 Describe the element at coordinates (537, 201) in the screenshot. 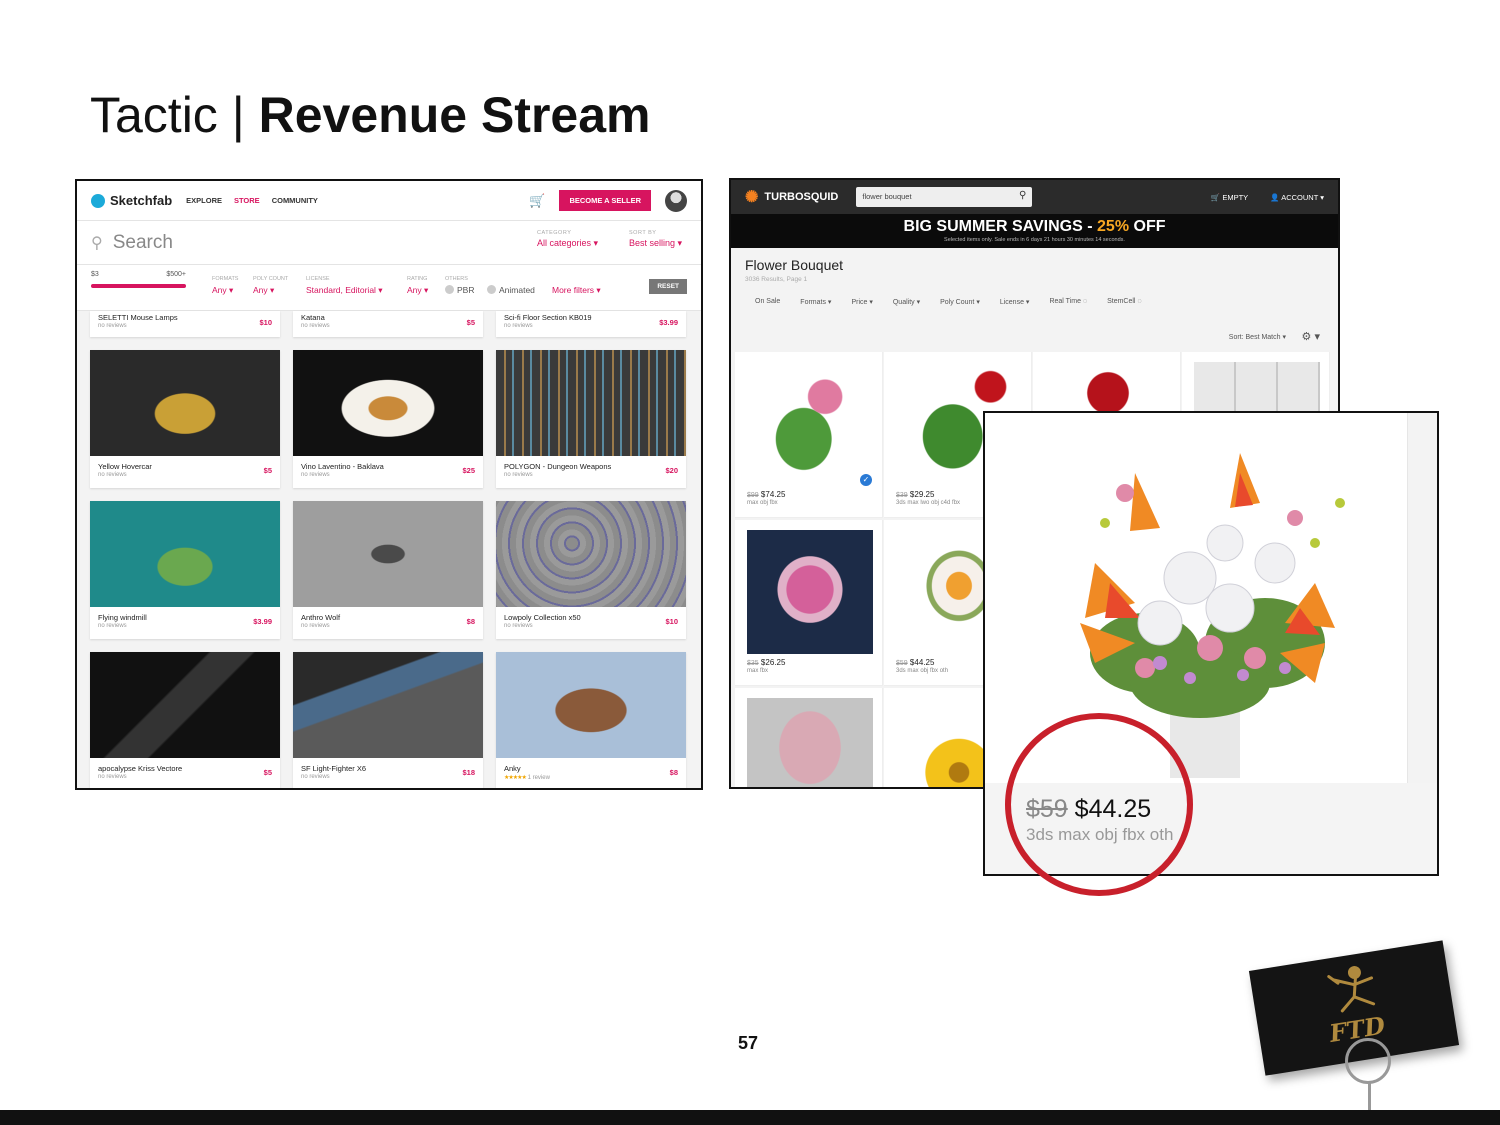

I see `cart-icon: 🛒` at that location.